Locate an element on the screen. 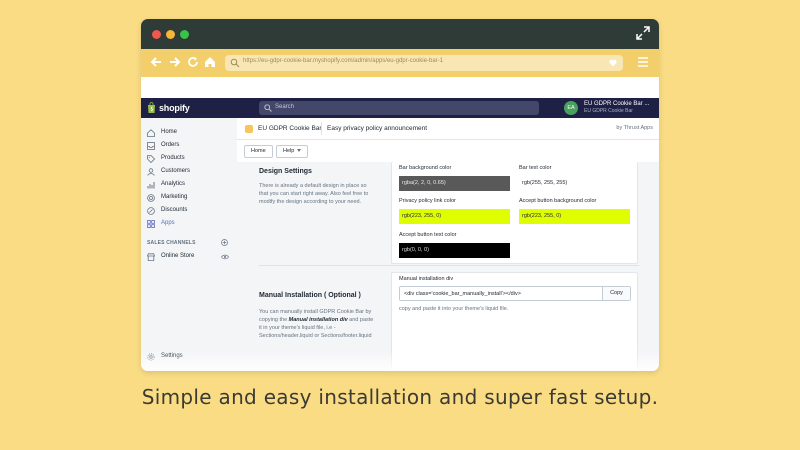 The height and width of the screenshot is (450, 800). design-settings-title: Design Settings is located at coordinates (285, 171).